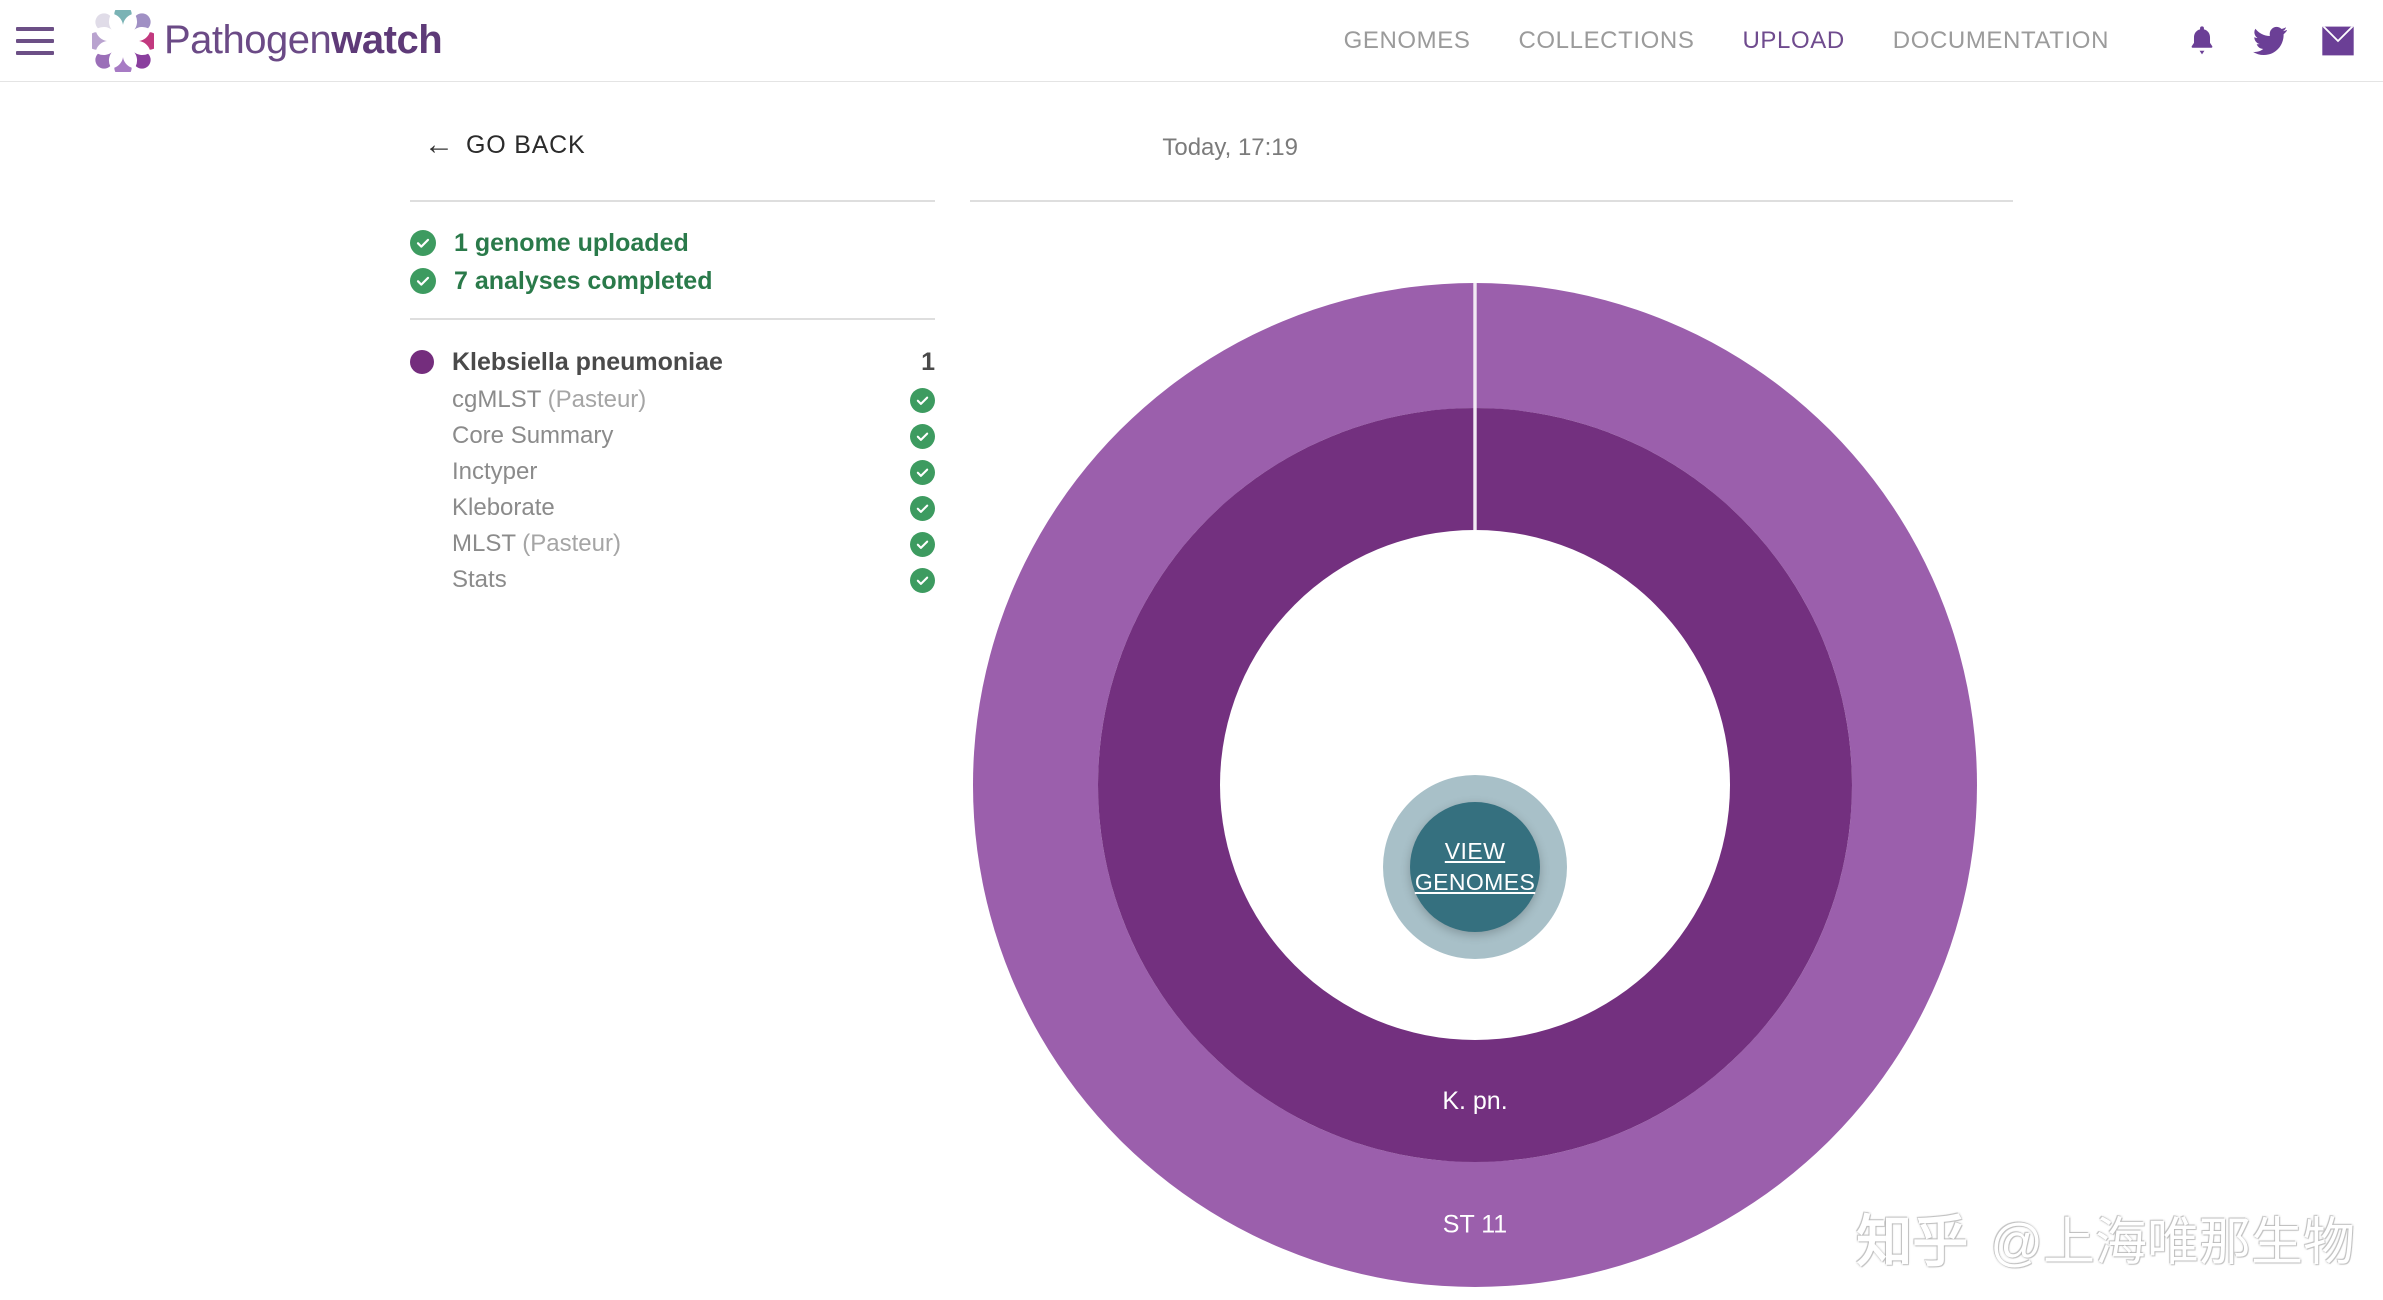 Image resolution: width=2383 pixels, height=1300 pixels. Describe the element at coordinates (672, 472) in the screenshot. I see `analysis-row: Inctyper` at that location.